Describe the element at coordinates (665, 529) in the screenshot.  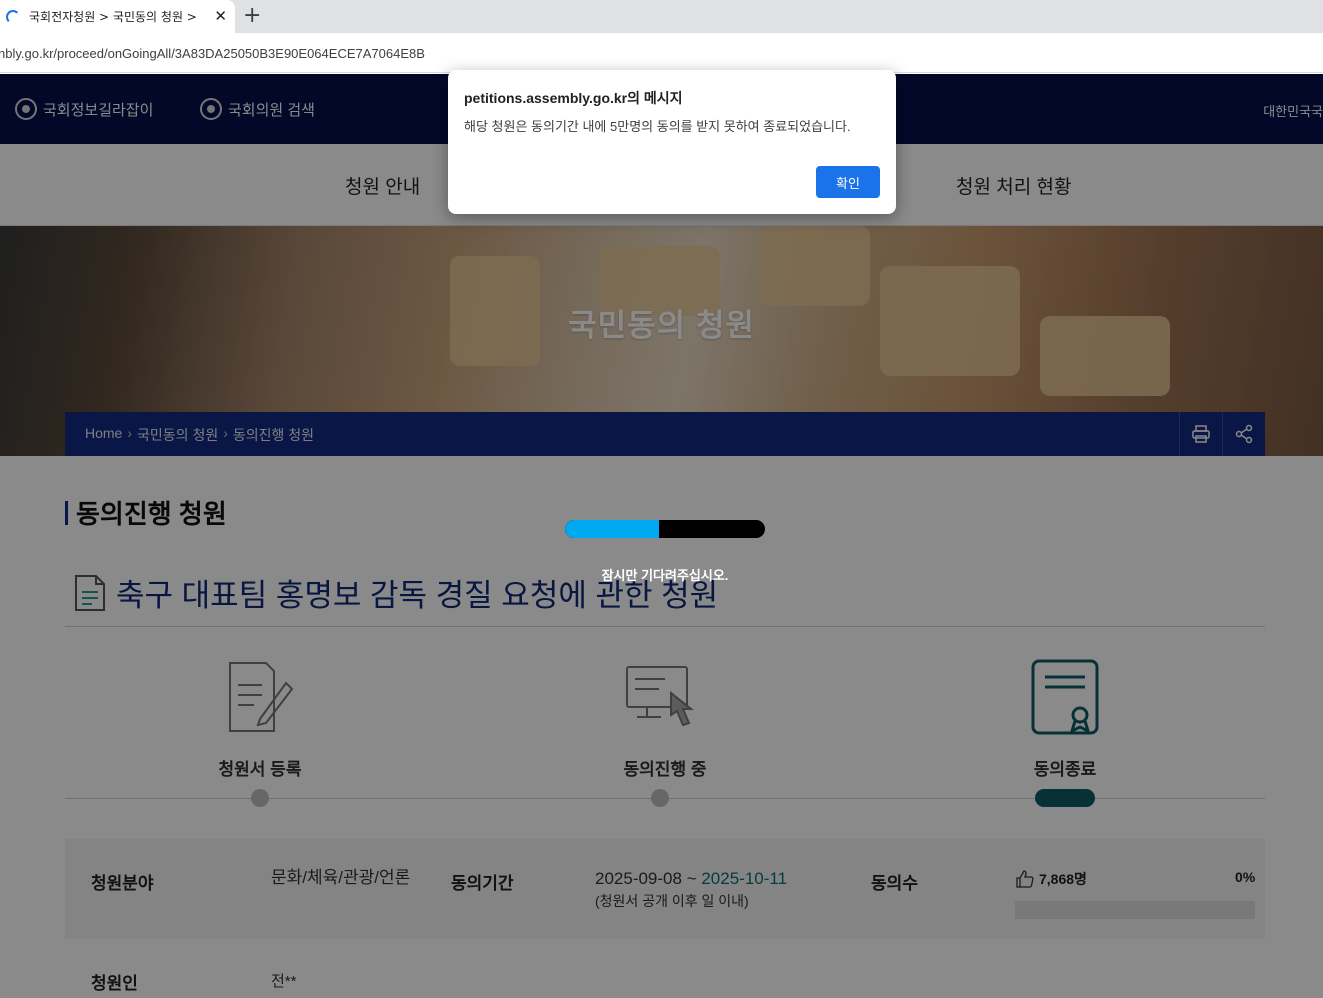
I see `loading-progress-bar` at that location.